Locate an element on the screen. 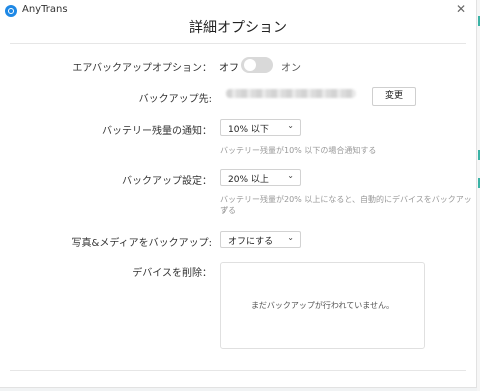 This screenshot has height=391, width=480. airbackup-label: エアバックアップオプション： is located at coordinates (142, 68).